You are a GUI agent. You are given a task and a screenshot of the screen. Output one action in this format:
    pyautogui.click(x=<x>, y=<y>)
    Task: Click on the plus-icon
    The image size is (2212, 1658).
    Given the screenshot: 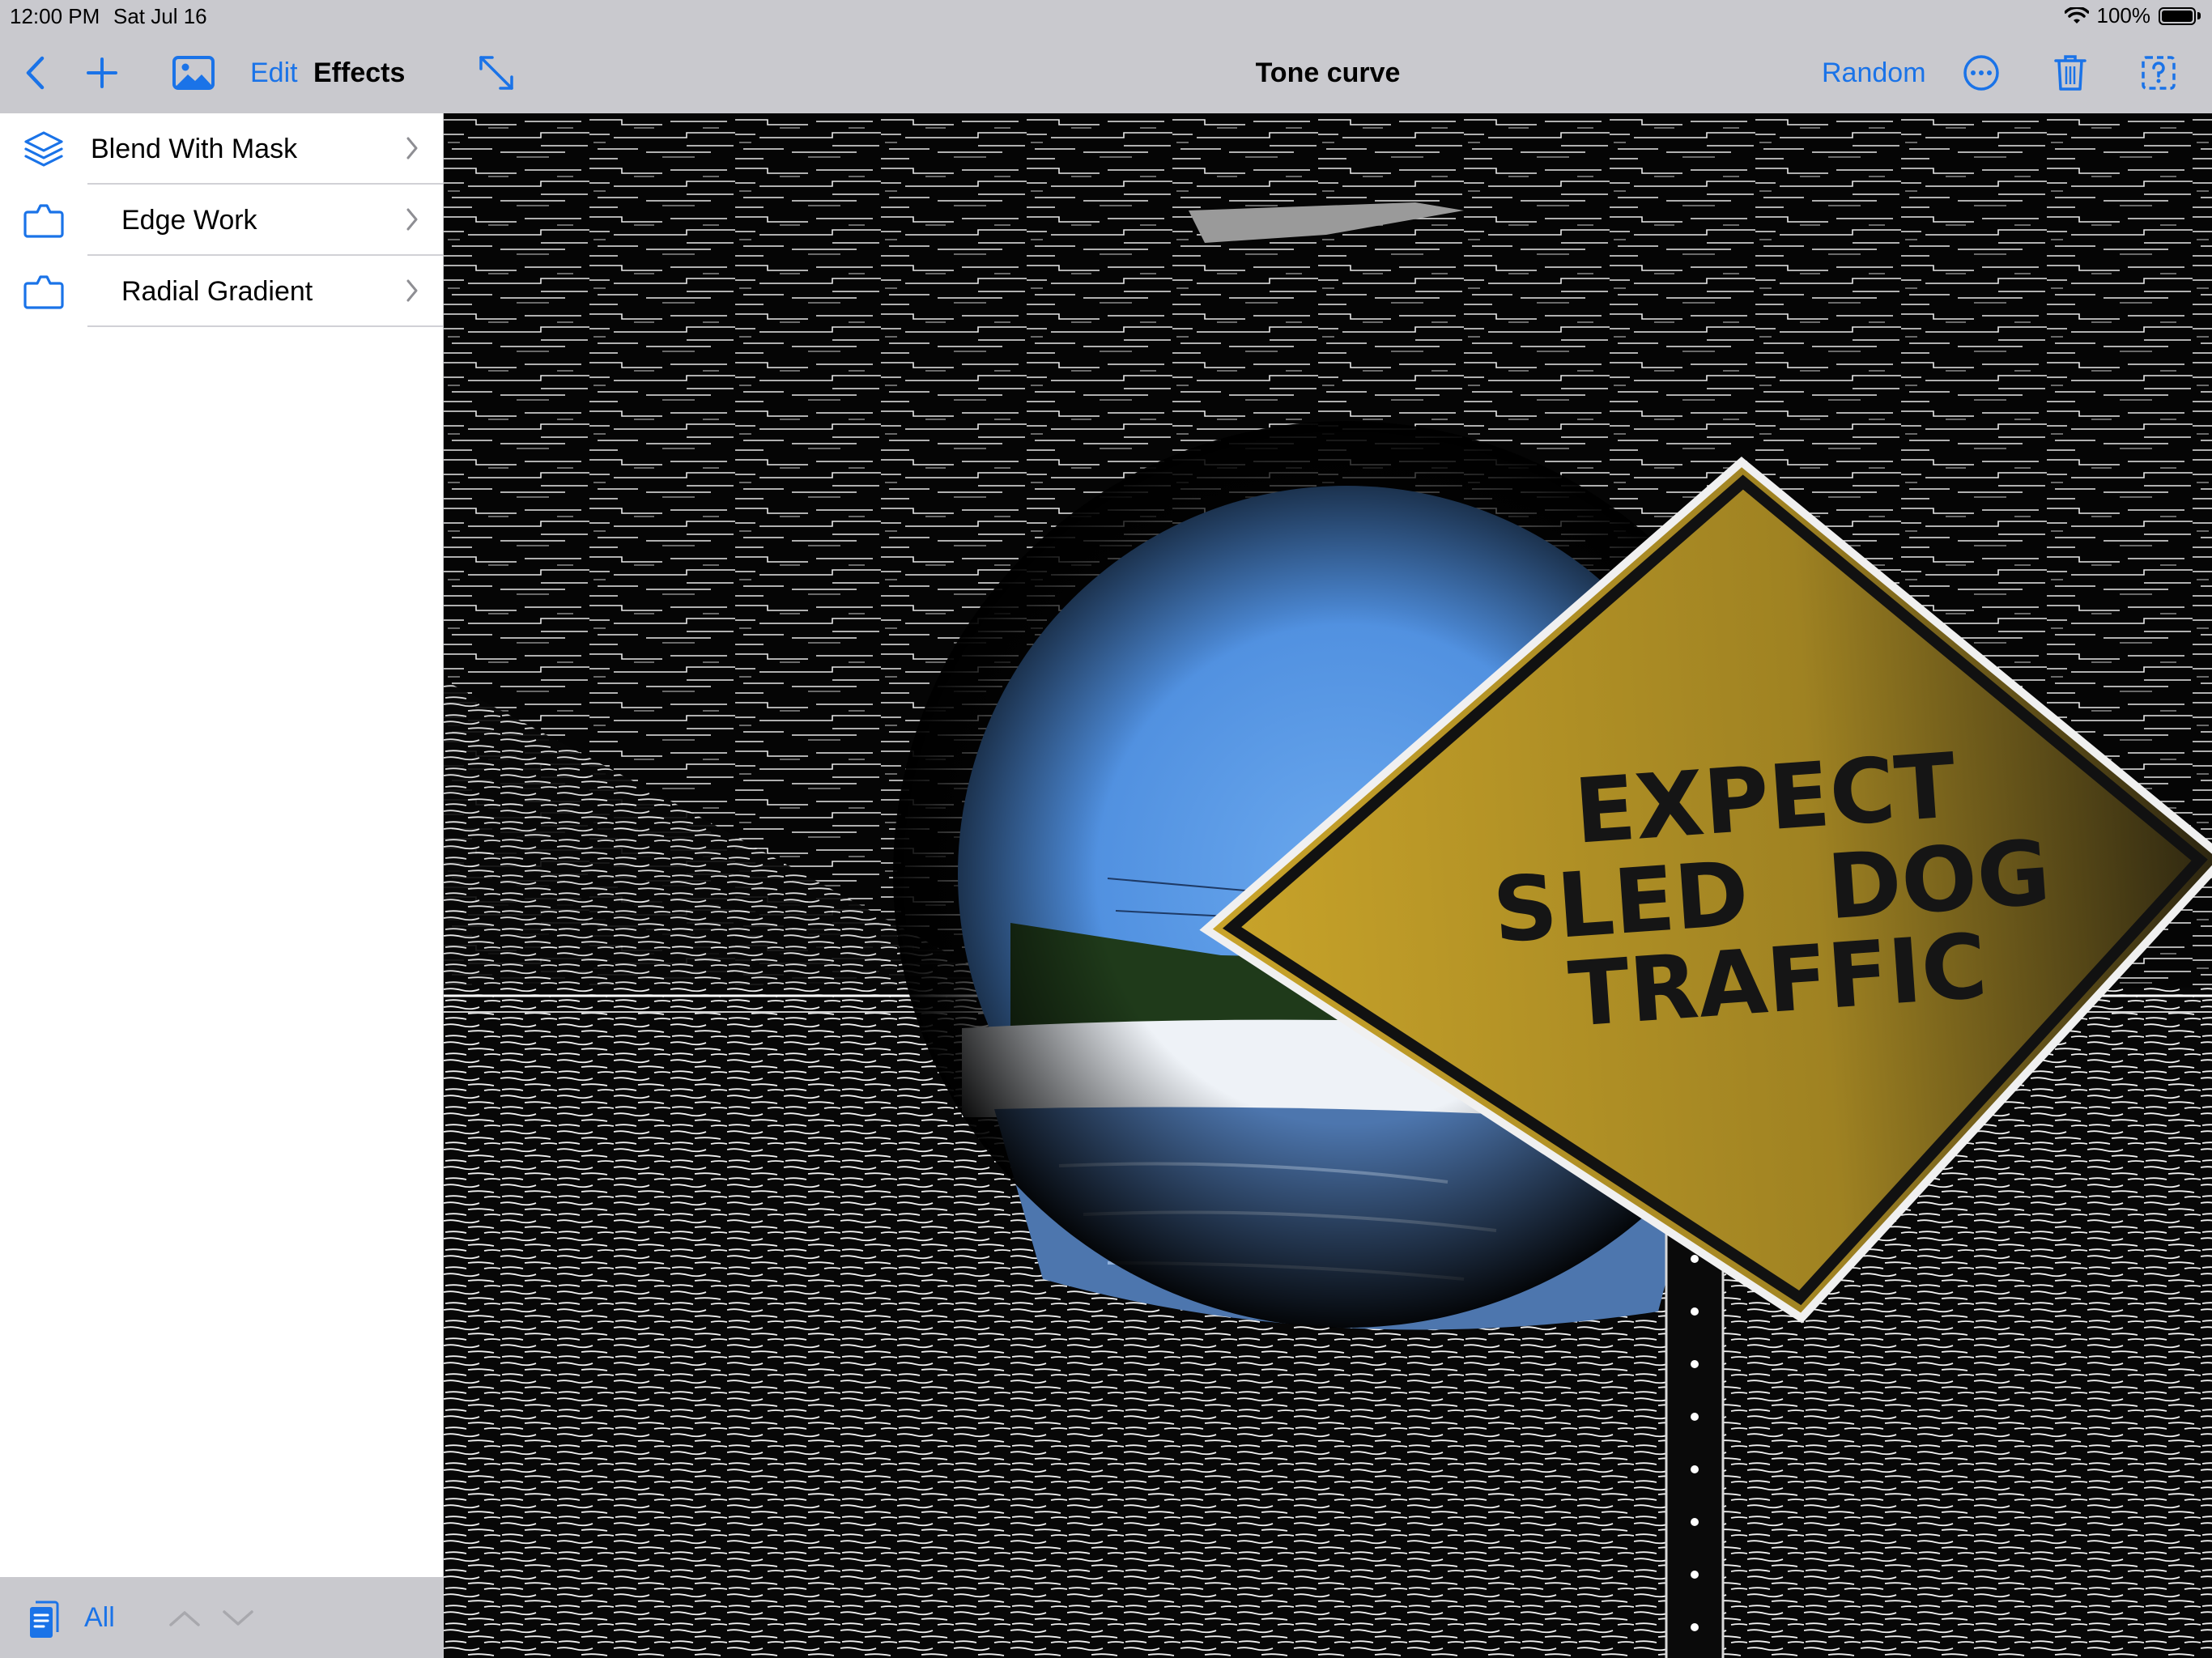 What is the action you would take?
    pyautogui.click(x=102, y=72)
    